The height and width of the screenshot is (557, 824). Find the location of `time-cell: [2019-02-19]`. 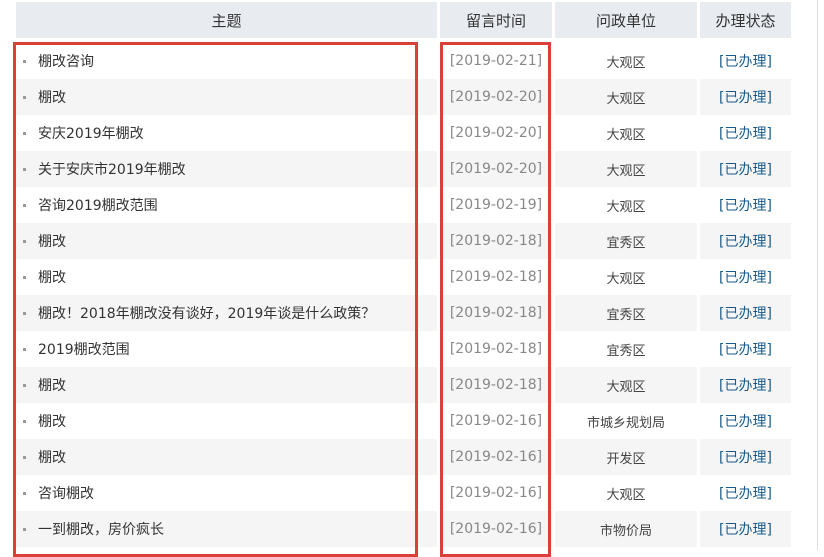

time-cell: [2019-02-19] is located at coordinates (497, 205).